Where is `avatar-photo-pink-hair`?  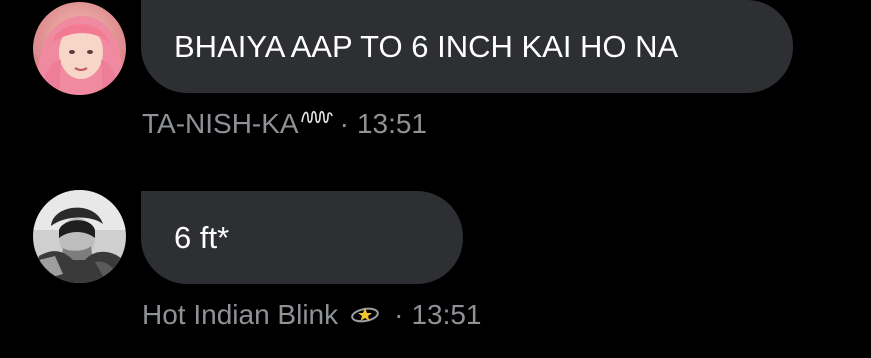 avatar-photo-pink-hair is located at coordinates (79, 48).